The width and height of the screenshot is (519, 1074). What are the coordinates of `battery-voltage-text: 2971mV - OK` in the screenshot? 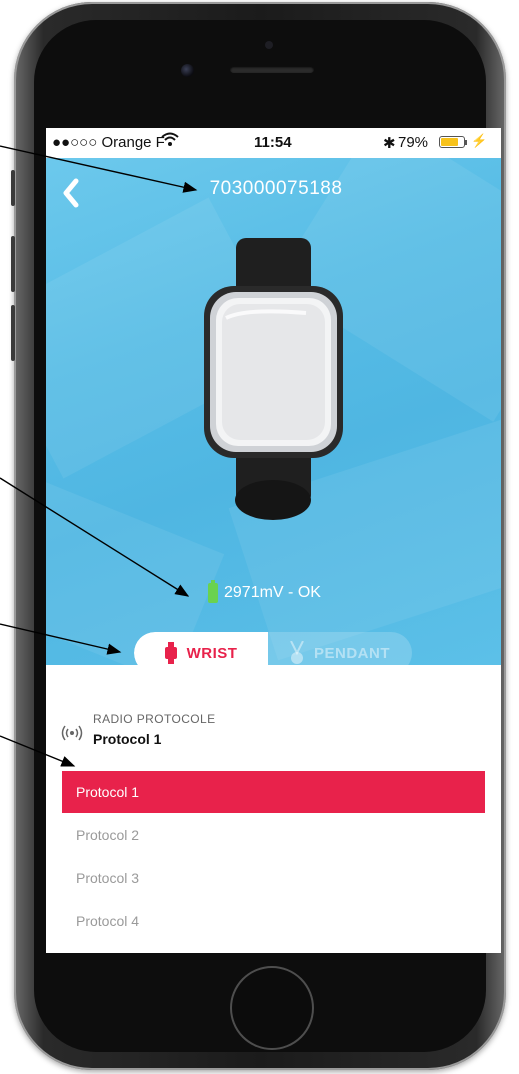 It's located at (272, 592).